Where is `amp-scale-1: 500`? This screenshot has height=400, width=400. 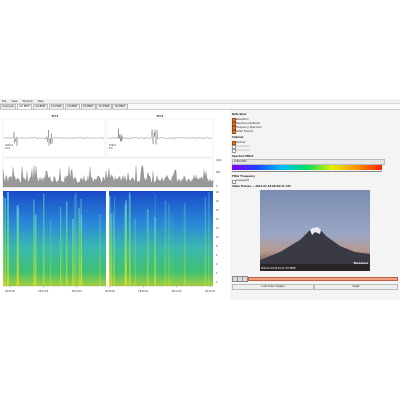
amp-scale-1: 500 is located at coordinates (218, 172).